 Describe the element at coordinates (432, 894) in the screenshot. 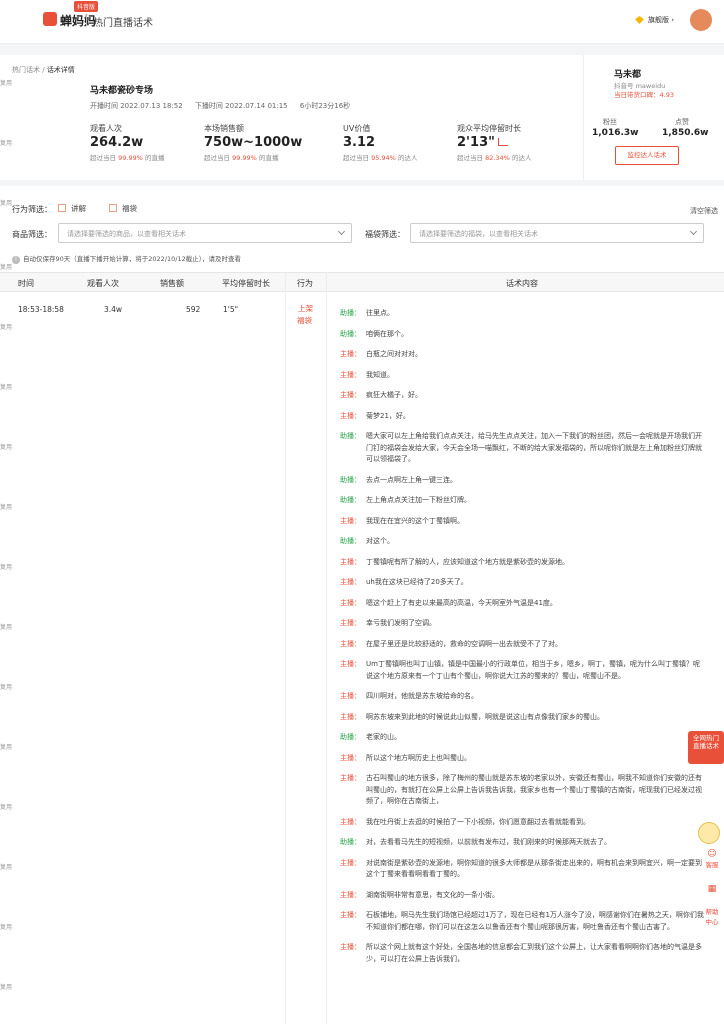

I see `script-text: 湖南街啊非常有意思，有文化的一条小街。` at that location.